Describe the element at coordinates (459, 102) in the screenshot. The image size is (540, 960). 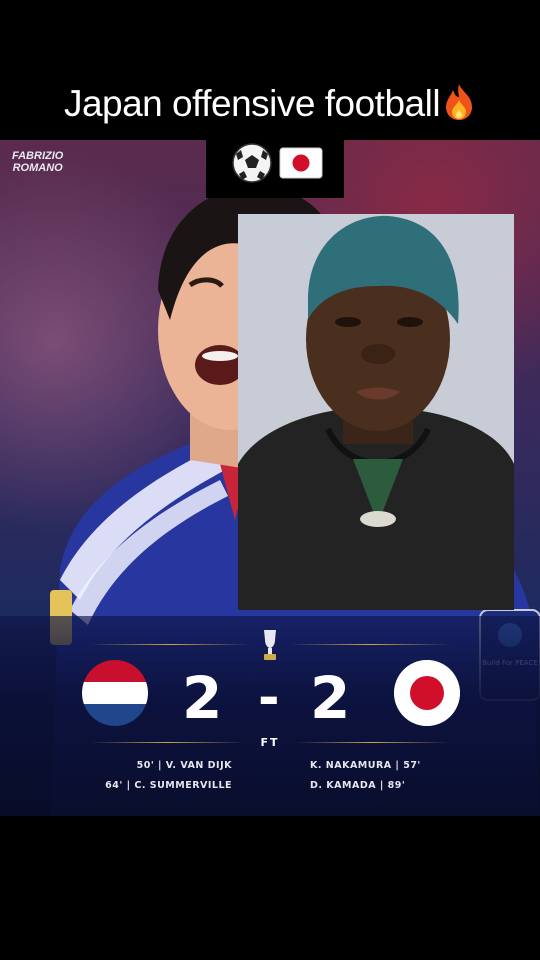
I see `fire-icon` at that location.